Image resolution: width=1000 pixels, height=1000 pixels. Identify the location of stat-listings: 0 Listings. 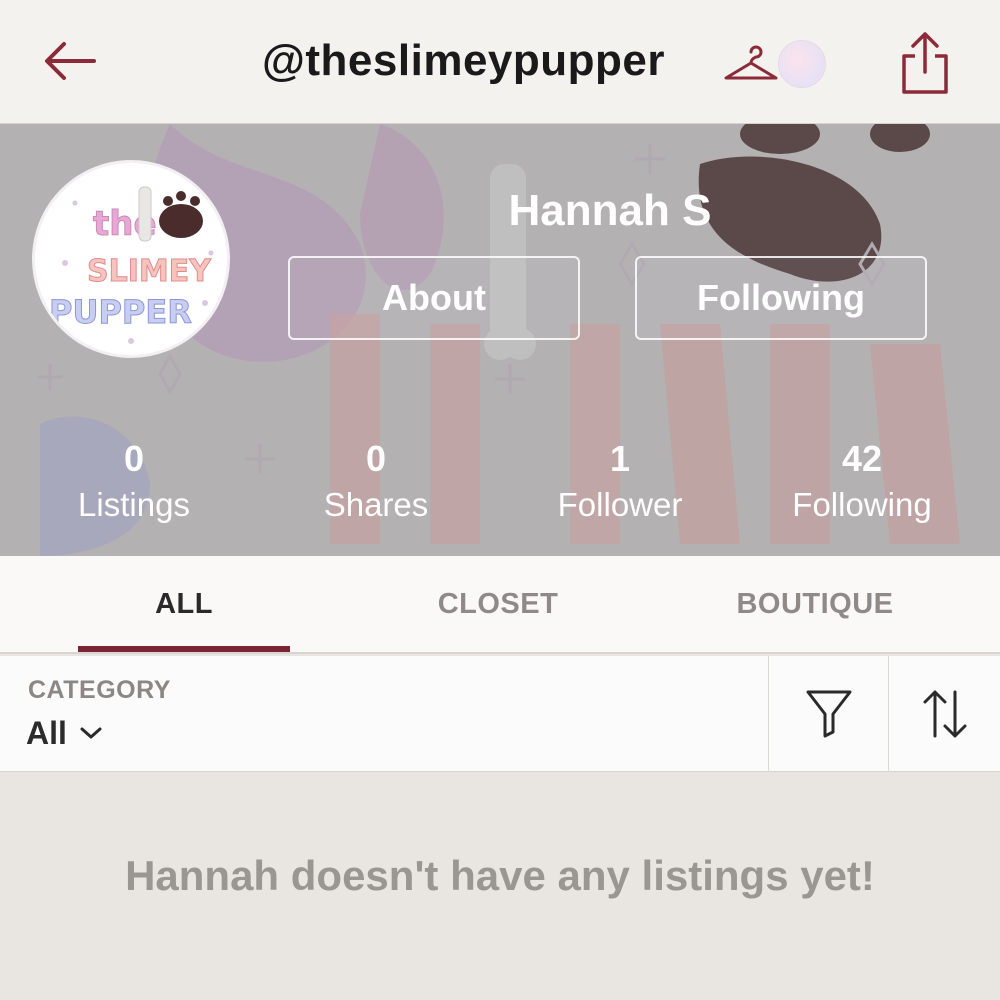
(134, 484).